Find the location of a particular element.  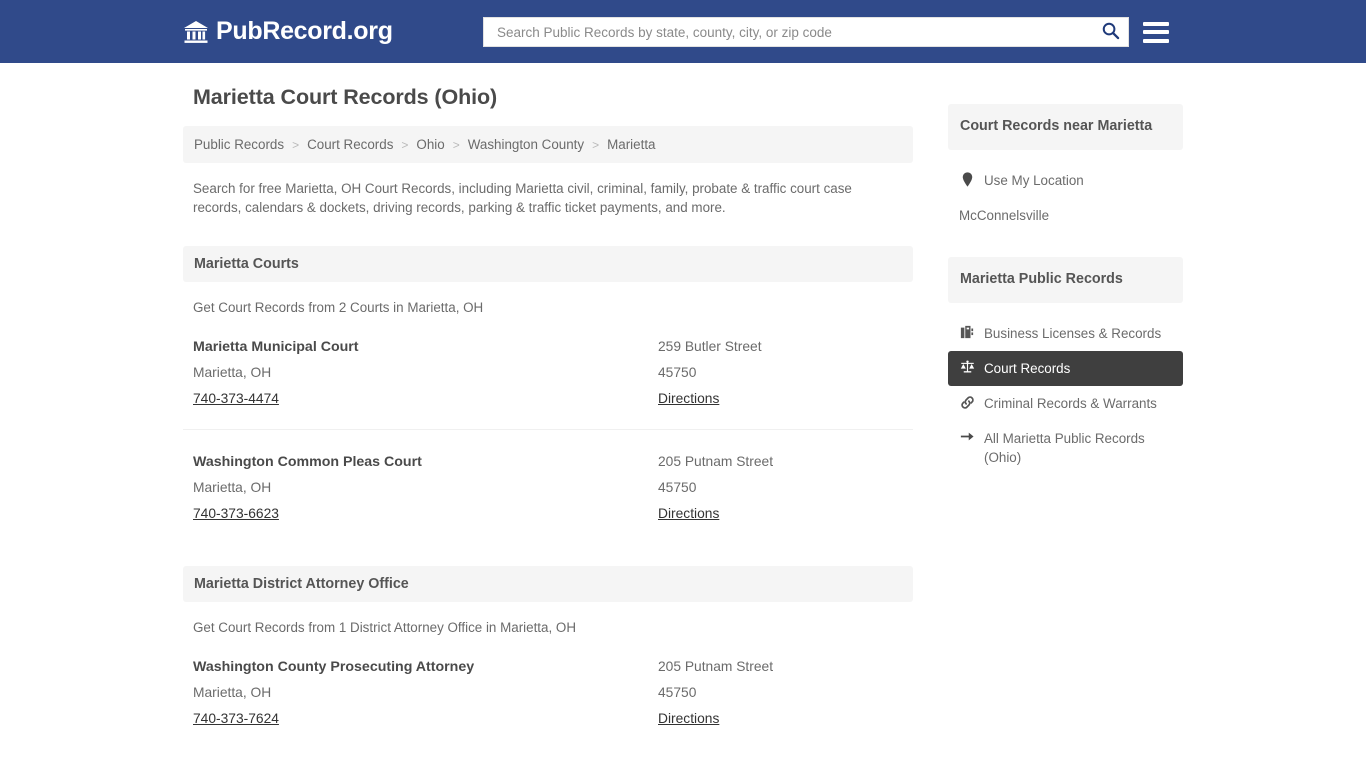

listing-street: 259 Butler Street is located at coordinates (710, 346).